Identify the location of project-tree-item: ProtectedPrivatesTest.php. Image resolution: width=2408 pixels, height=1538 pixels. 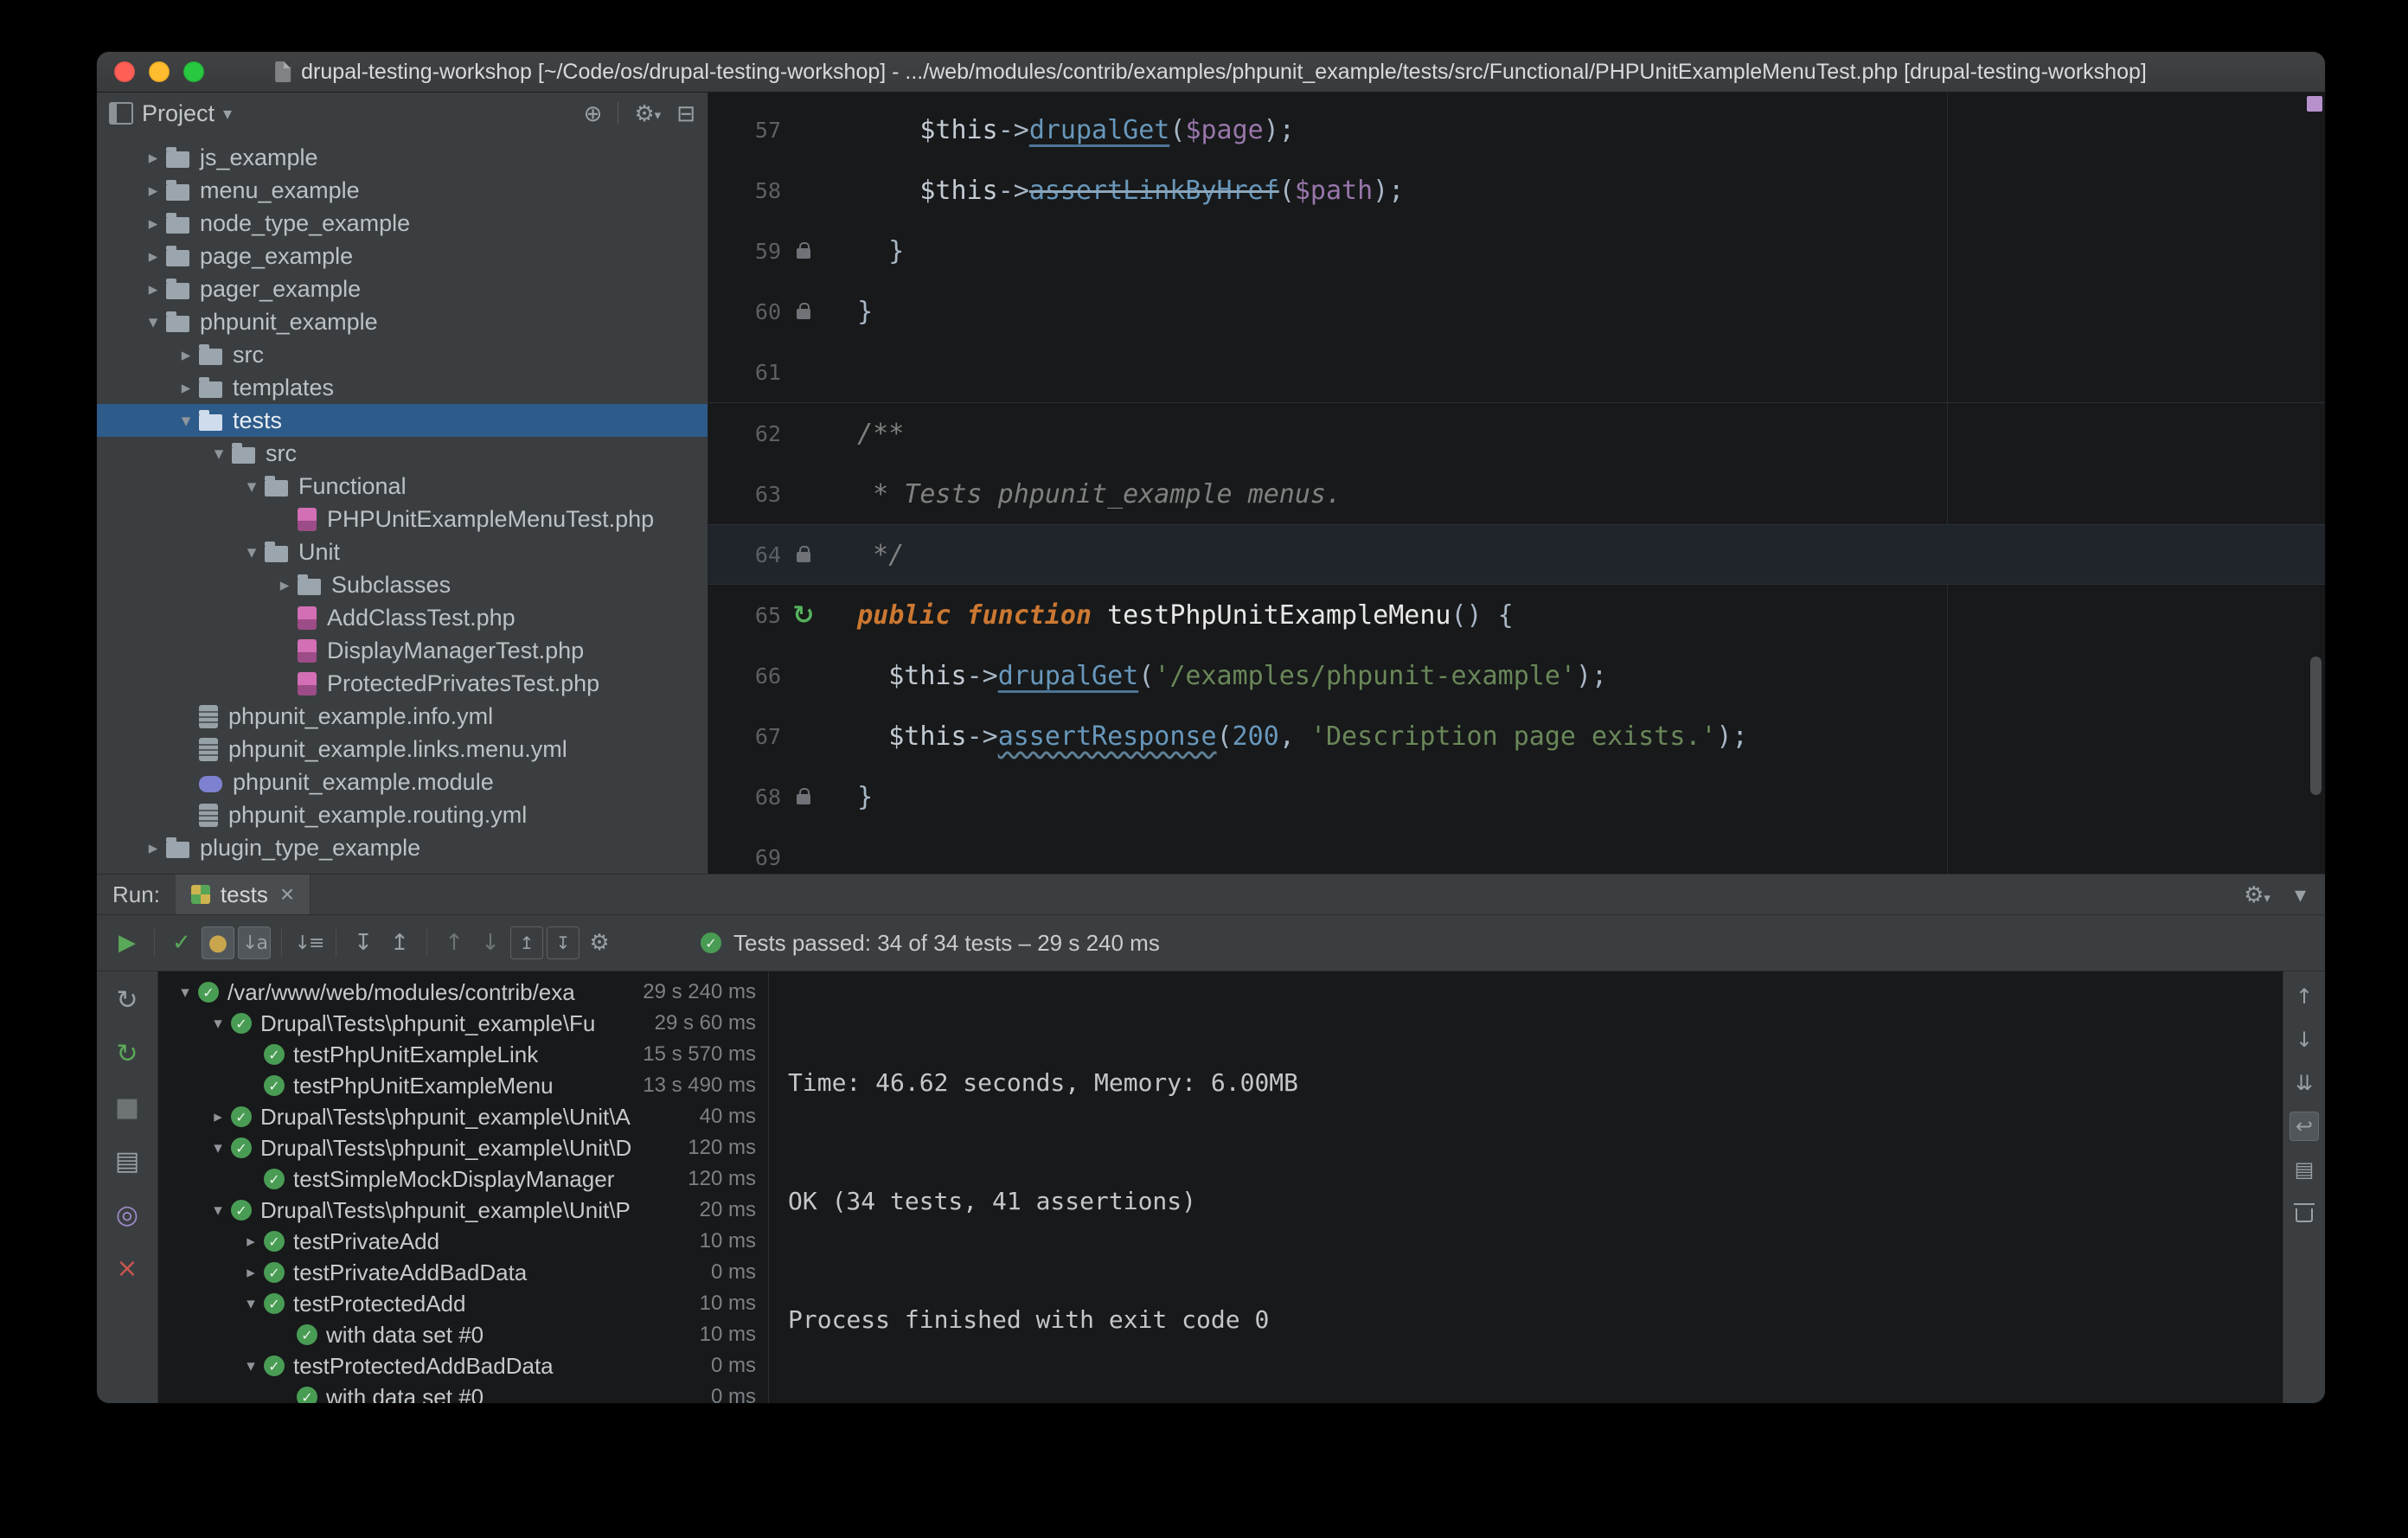
(402, 683).